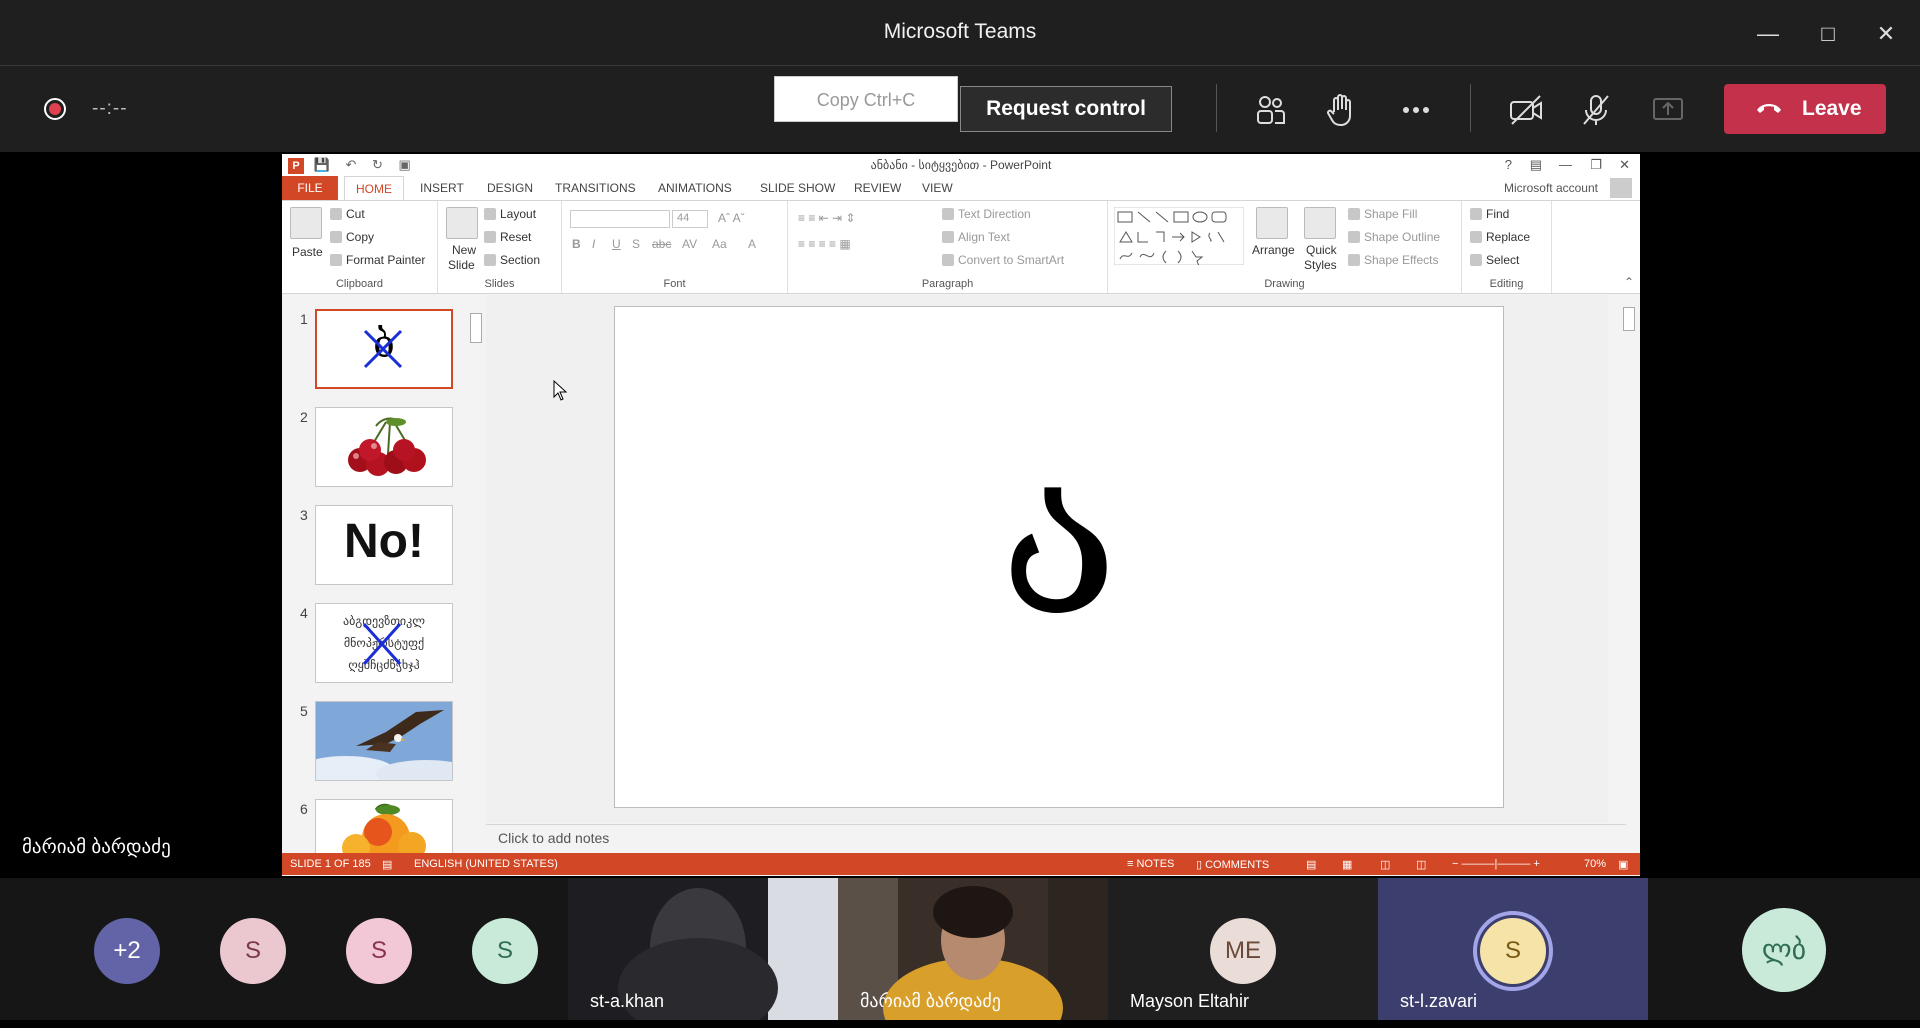  What do you see at coordinates (1393, 260) in the screenshot?
I see `shape-effects-button: Shape Effects` at bounding box center [1393, 260].